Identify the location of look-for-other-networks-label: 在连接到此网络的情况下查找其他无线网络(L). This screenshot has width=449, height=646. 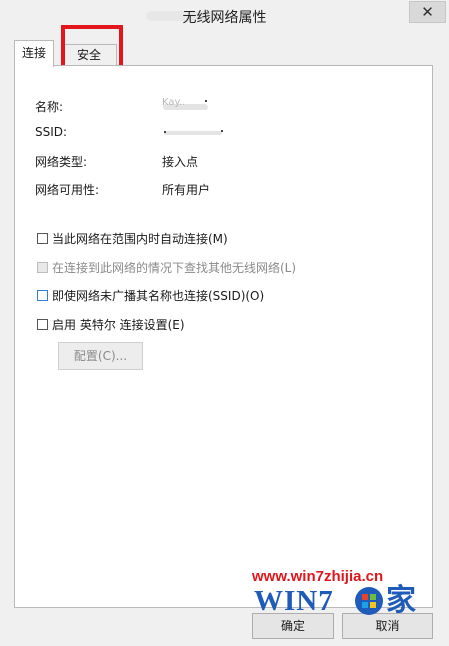
(174, 267).